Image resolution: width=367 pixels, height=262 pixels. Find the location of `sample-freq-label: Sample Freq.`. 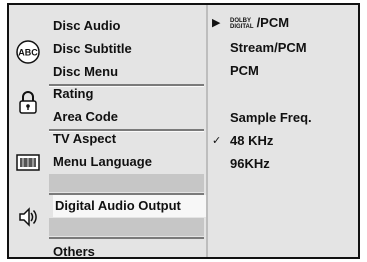

sample-freq-label: Sample Freq. is located at coordinates (271, 117).